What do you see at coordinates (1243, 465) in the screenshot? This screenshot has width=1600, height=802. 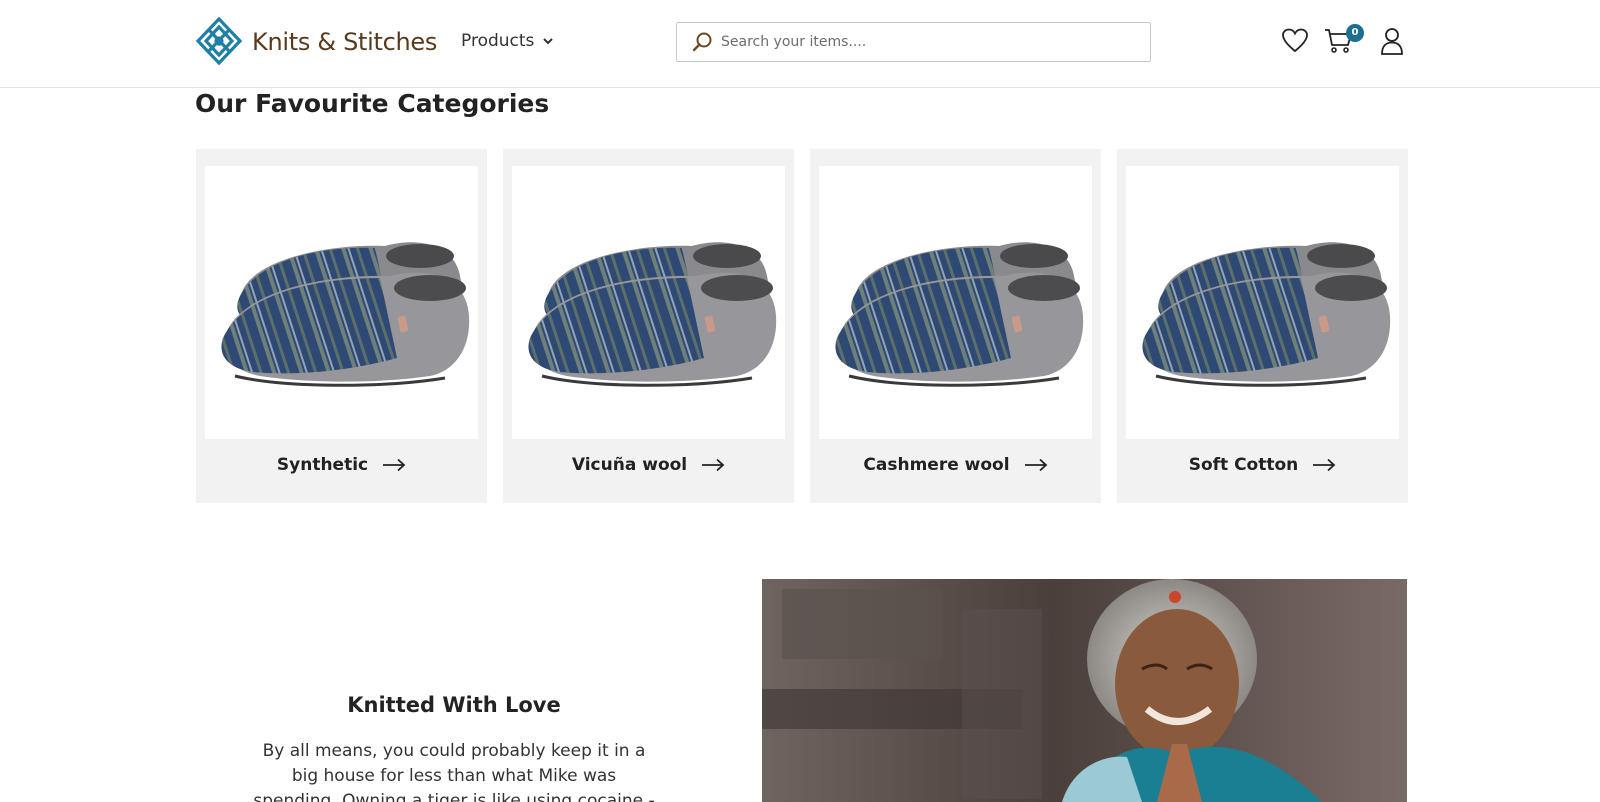 I see `category-label: Soft Cotton` at bounding box center [1243, 465].